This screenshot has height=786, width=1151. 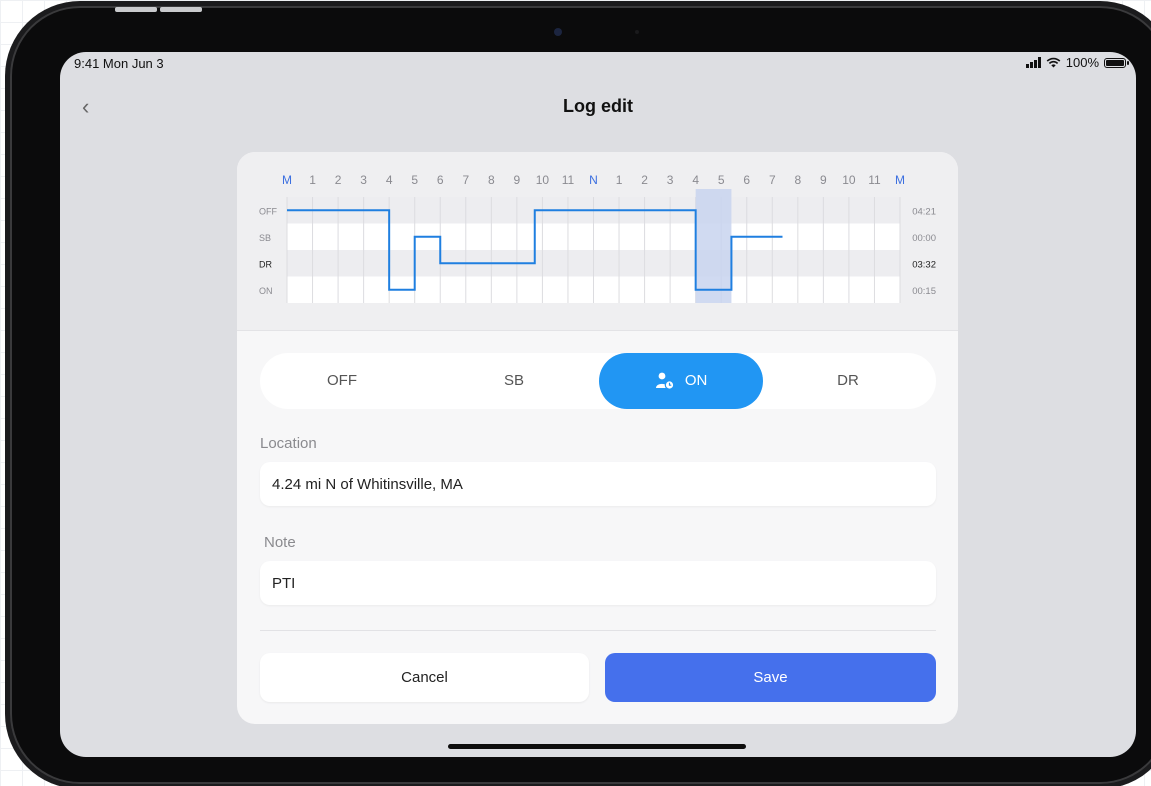 What do you see at coordinates (696, 380) in the screenshot?
I see `status-option-label: ON` at bounding box center [696, 380].